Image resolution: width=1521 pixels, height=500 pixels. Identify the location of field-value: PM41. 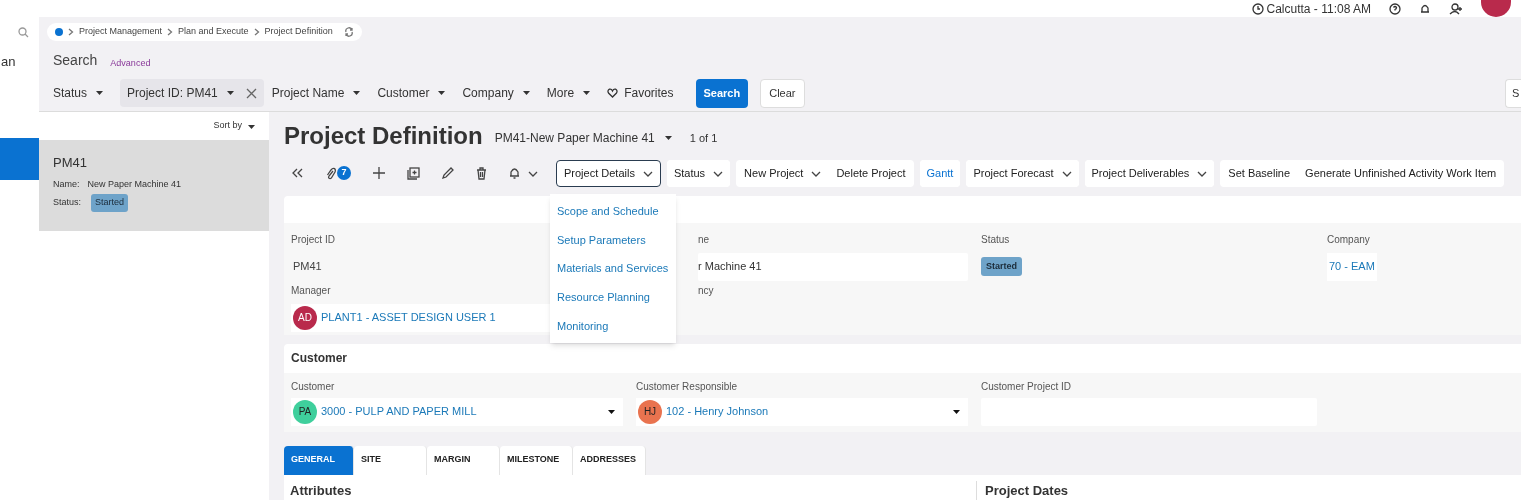
(307, 267).